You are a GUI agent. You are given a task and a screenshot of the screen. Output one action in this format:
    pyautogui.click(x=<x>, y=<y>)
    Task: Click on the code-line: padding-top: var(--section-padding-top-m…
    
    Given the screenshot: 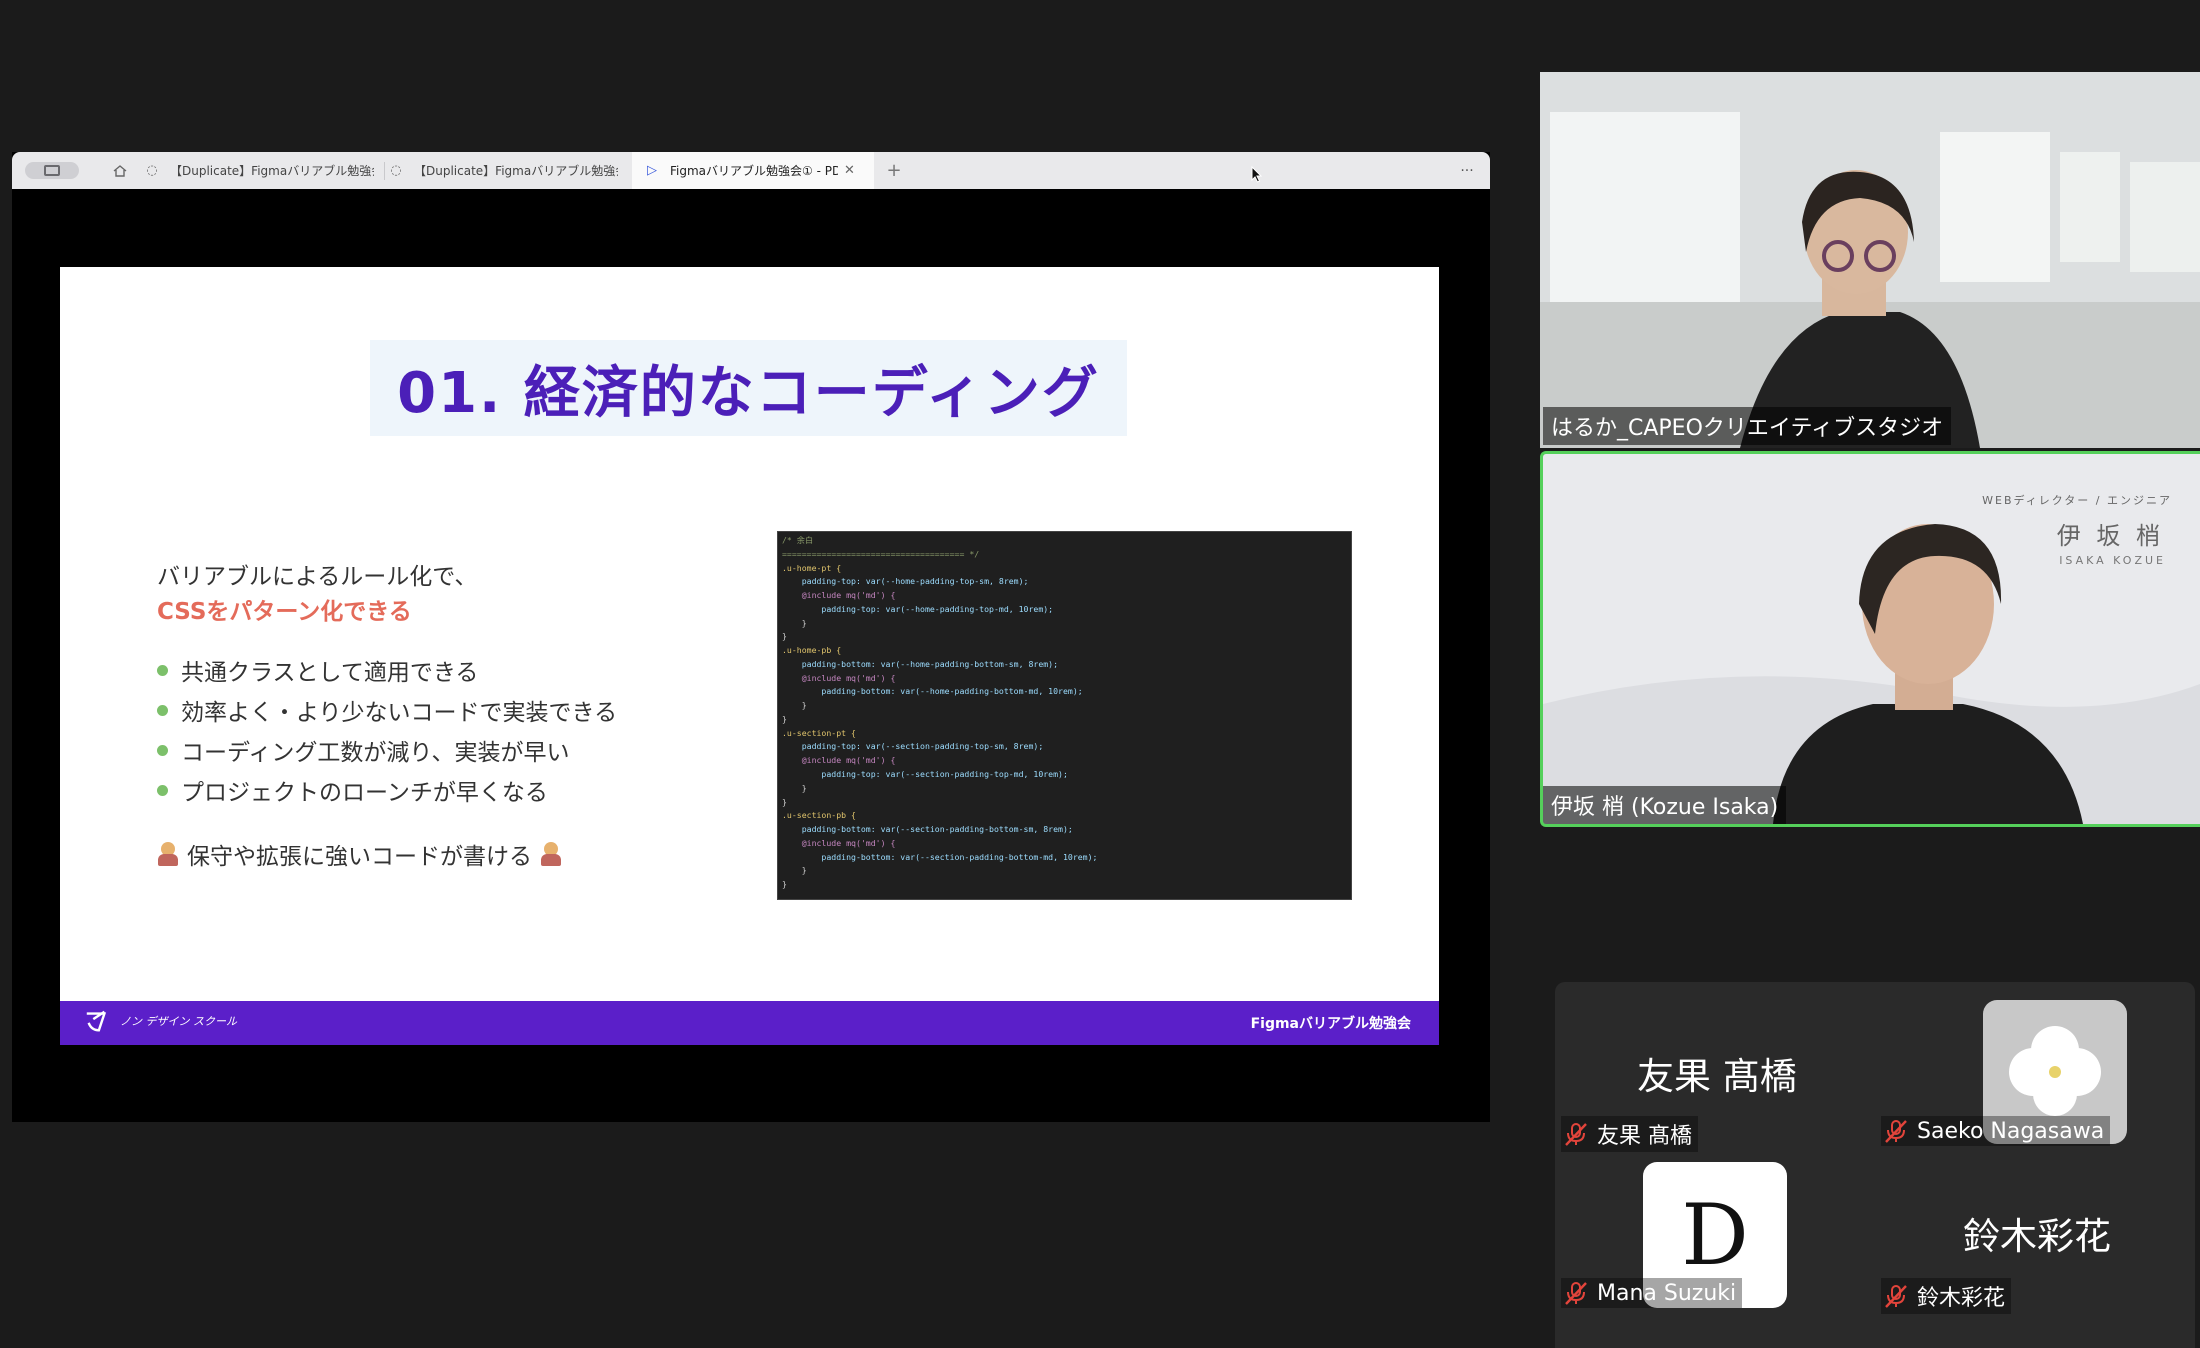 What is the action you would take?
    pyautogui.click(x=925, y=774)
    